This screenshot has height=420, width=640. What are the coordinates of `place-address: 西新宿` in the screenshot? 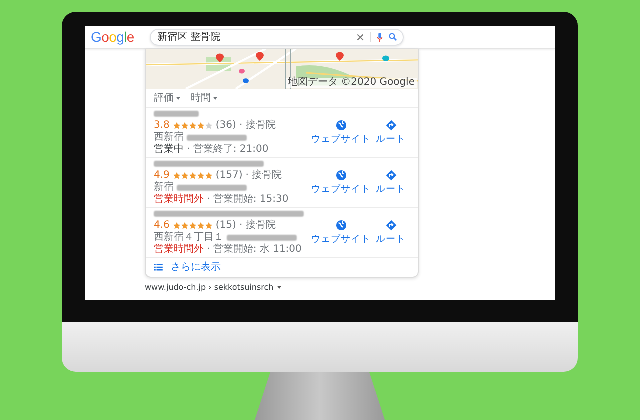 It's located at (169, 137).